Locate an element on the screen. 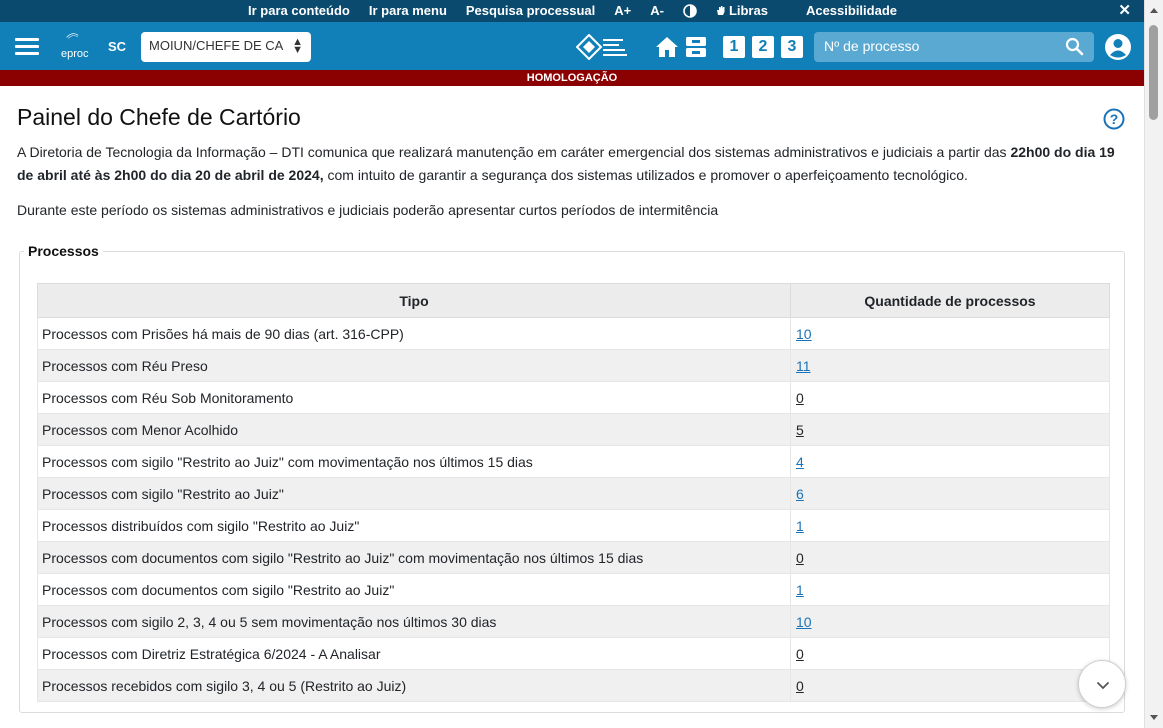  page-scrollbar is located at coordinates (1153, 364).